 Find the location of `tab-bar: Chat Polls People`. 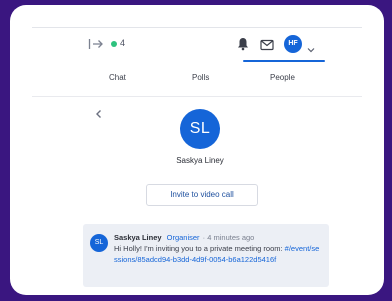

tab-bar: Chat Polls People is located at coordinates (197, 82).